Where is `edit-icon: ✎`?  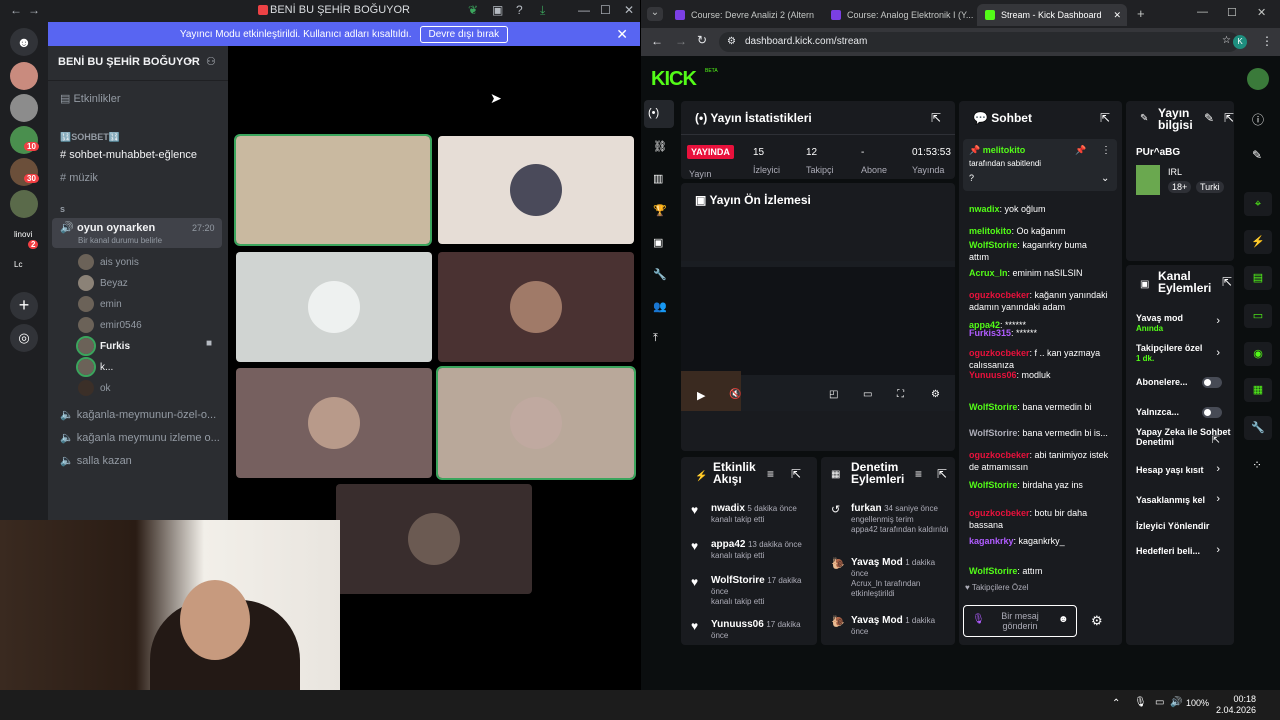 edit-icon: ✎ is located at coordinates (1209, 118).